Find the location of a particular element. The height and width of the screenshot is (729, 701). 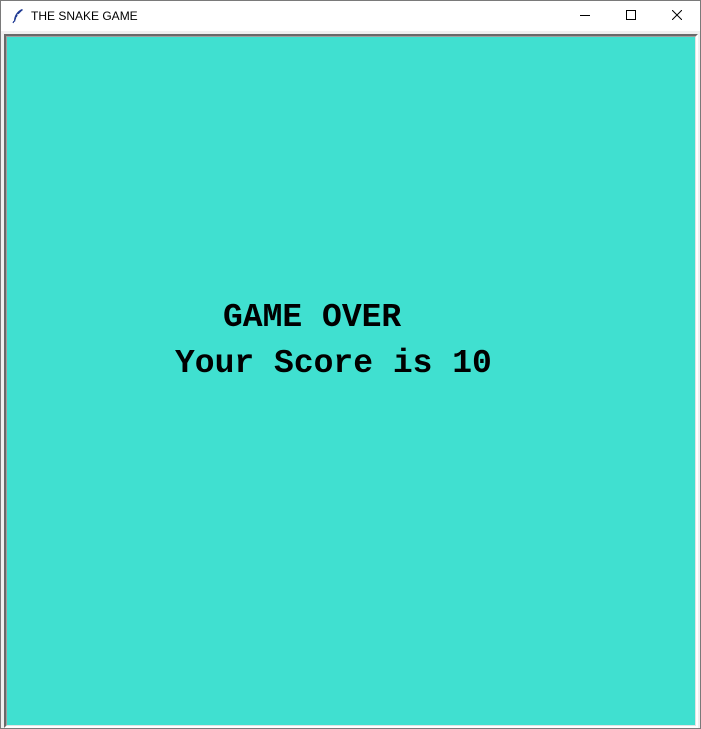

maximize-icon is located at coordinates (631, 16).